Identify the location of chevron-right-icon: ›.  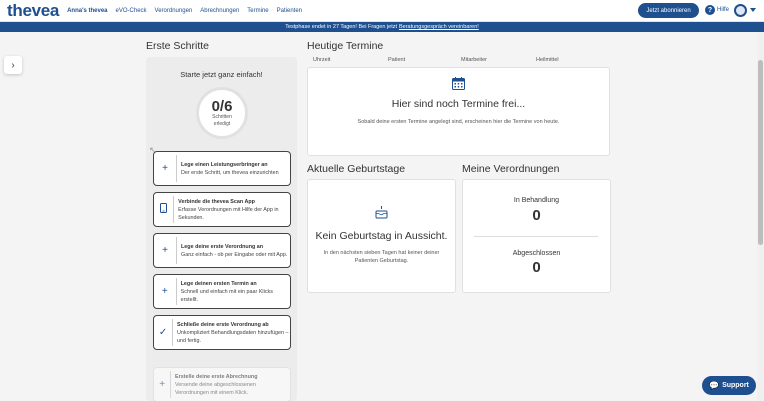
(13, 65).